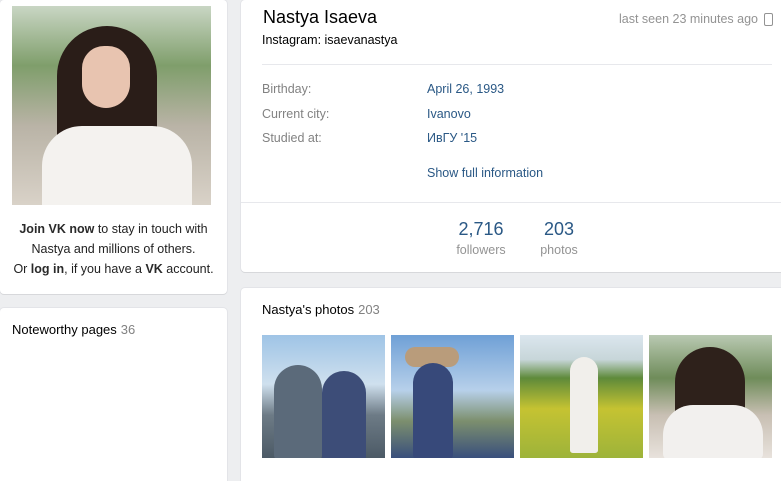 The image size is (781, 481). I want to click on figure-shirt, so click(713, 431).